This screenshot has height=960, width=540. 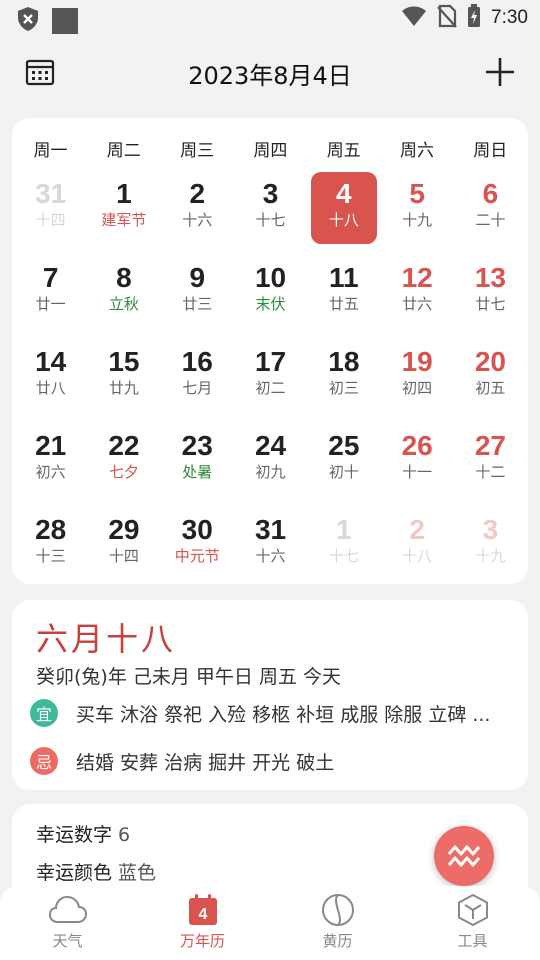 I want to click on lunar-day-label: 初十, so click(x=343, y=472).